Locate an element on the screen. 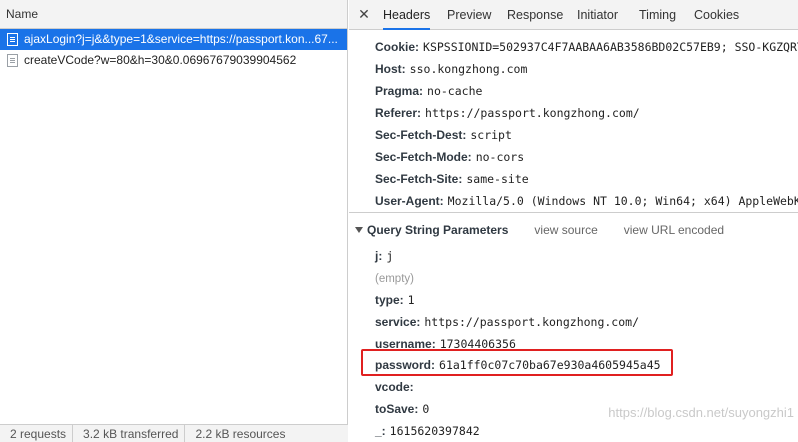  header-value: no-cors is located at coordinates (500, 157).